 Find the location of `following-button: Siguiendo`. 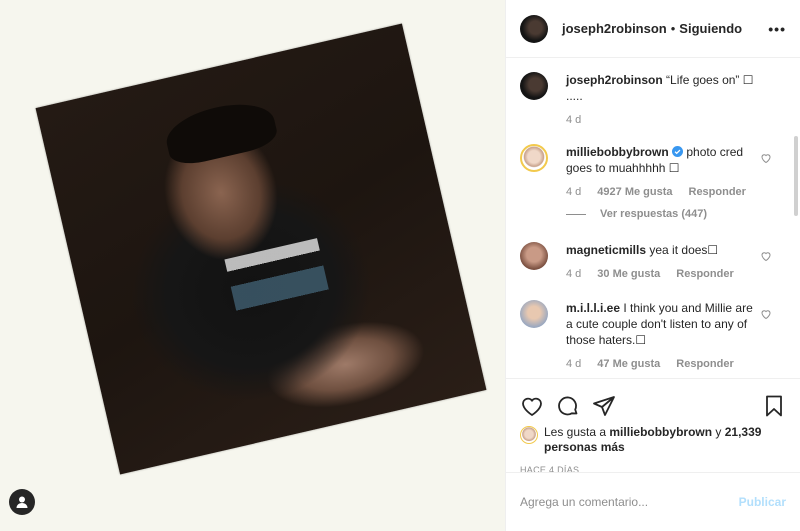

following-button: Siguiendo is located at coordinates (710, 28).